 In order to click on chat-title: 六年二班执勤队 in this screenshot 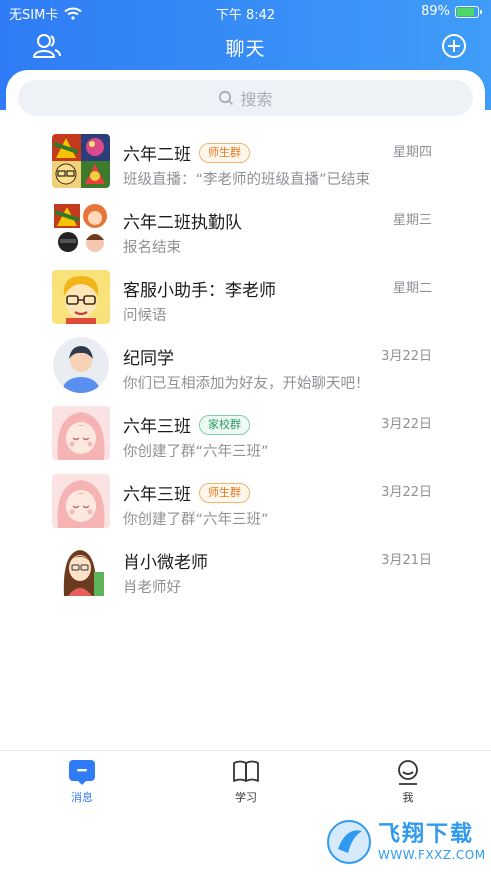, I will do `click(182, 223)`.